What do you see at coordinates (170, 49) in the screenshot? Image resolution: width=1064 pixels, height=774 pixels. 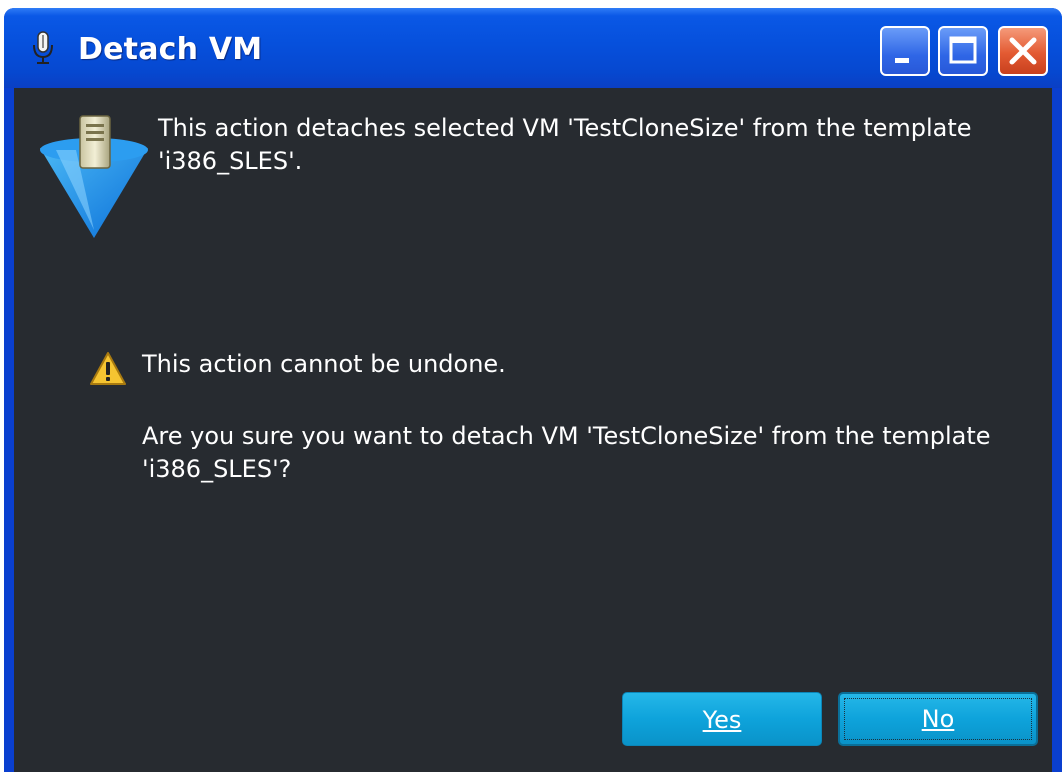 I see `window-title: Detach VM` at bounding box center [170, 49].